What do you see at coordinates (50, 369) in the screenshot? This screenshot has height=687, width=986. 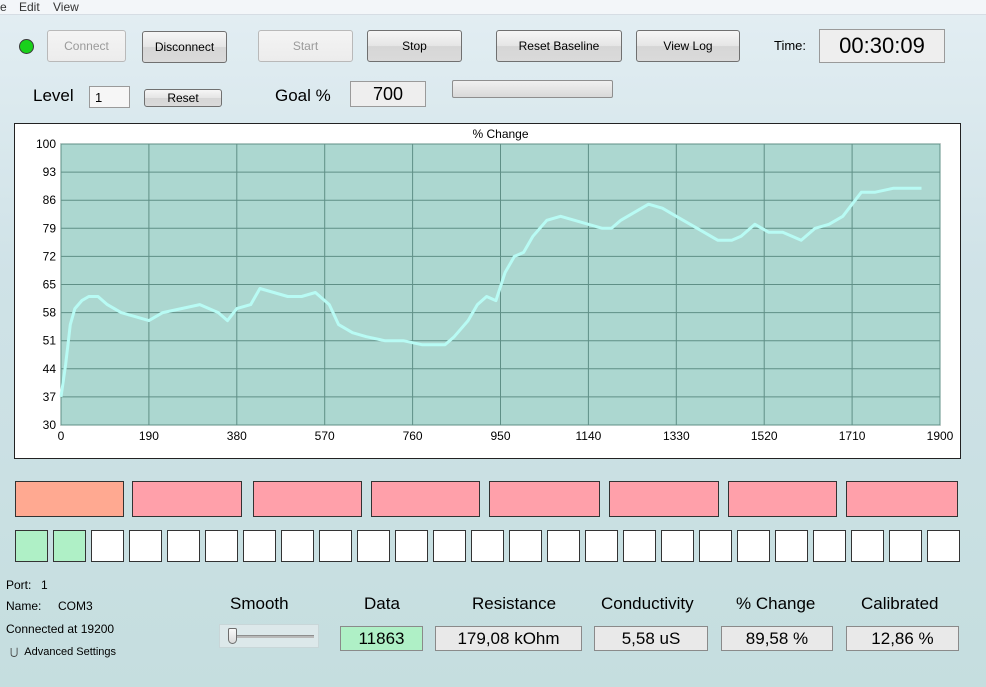 I see `y-tick-label: 44` at bounding box center [50, 369].